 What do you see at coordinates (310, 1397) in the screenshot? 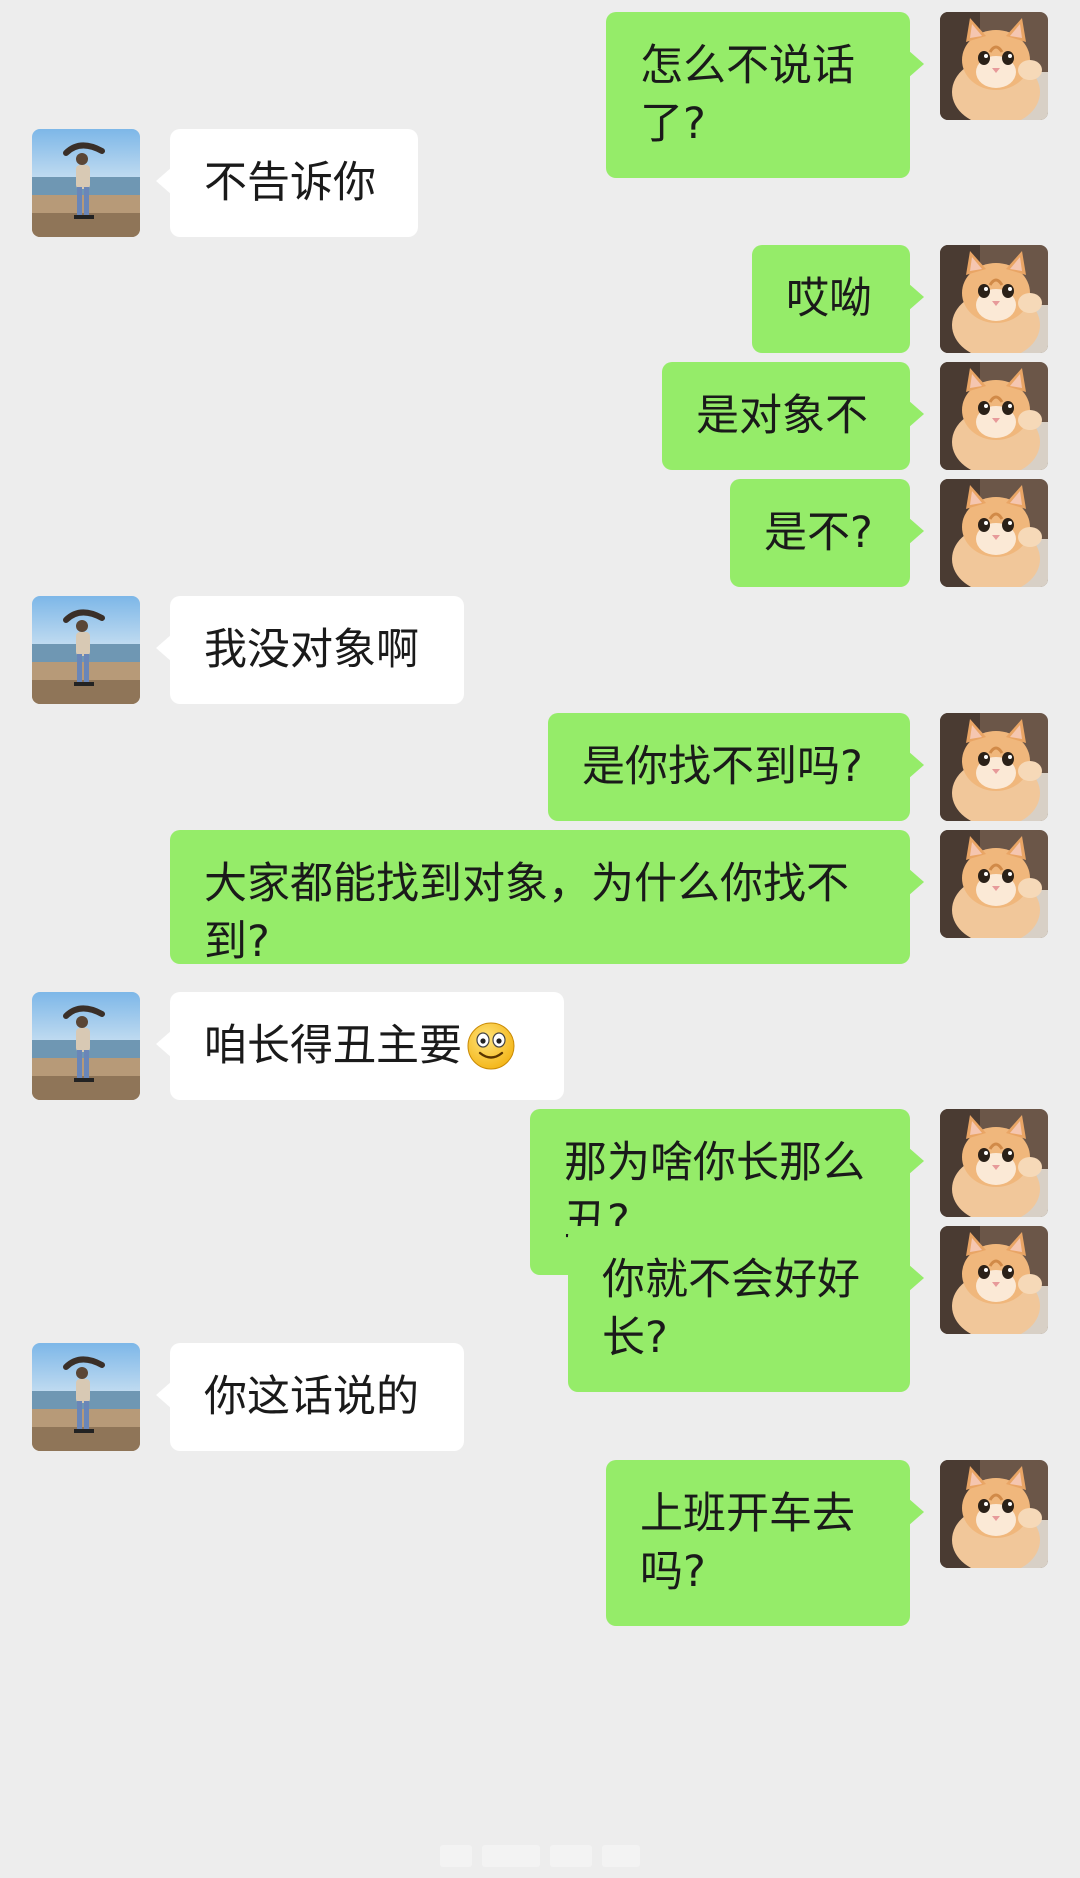
I see `received-message-bubble: 你这话说的` at bounding box center [310, 1397].